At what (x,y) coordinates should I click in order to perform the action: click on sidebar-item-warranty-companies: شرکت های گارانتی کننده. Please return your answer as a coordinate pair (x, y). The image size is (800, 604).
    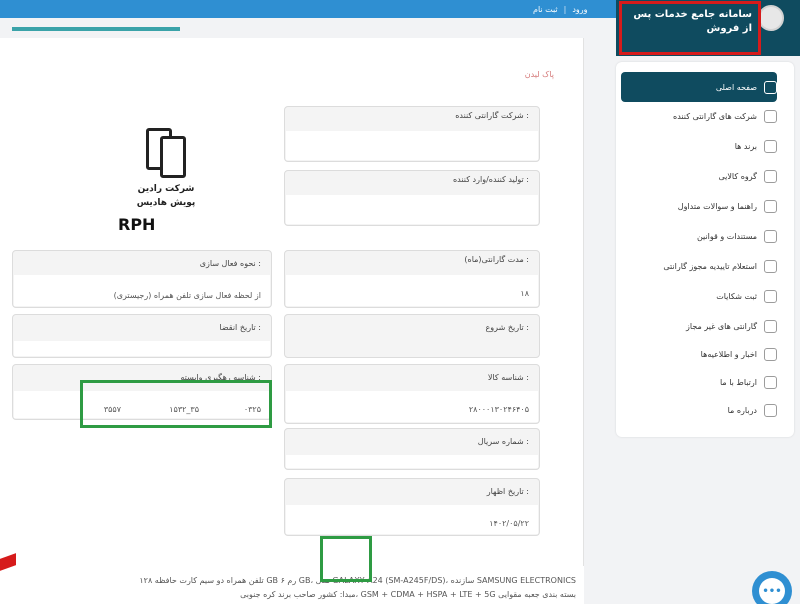
    Looking at the image, I should click on (699, 116).